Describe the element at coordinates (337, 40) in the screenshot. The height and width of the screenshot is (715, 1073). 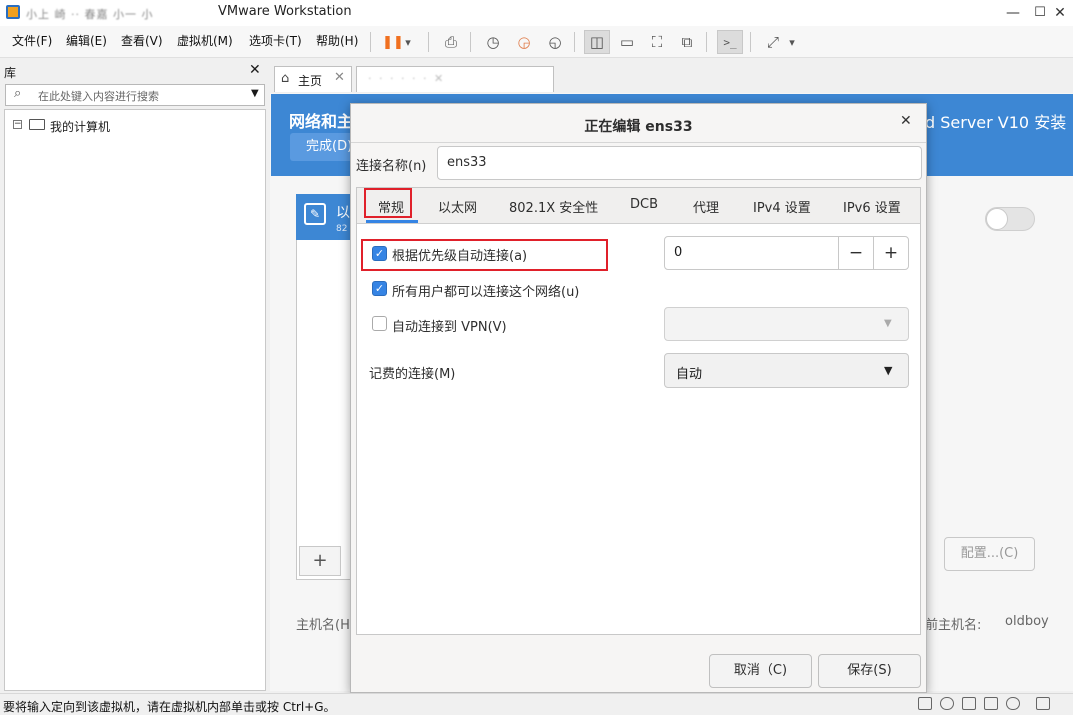
I see `menu-help: 帮助(H)` at that location.